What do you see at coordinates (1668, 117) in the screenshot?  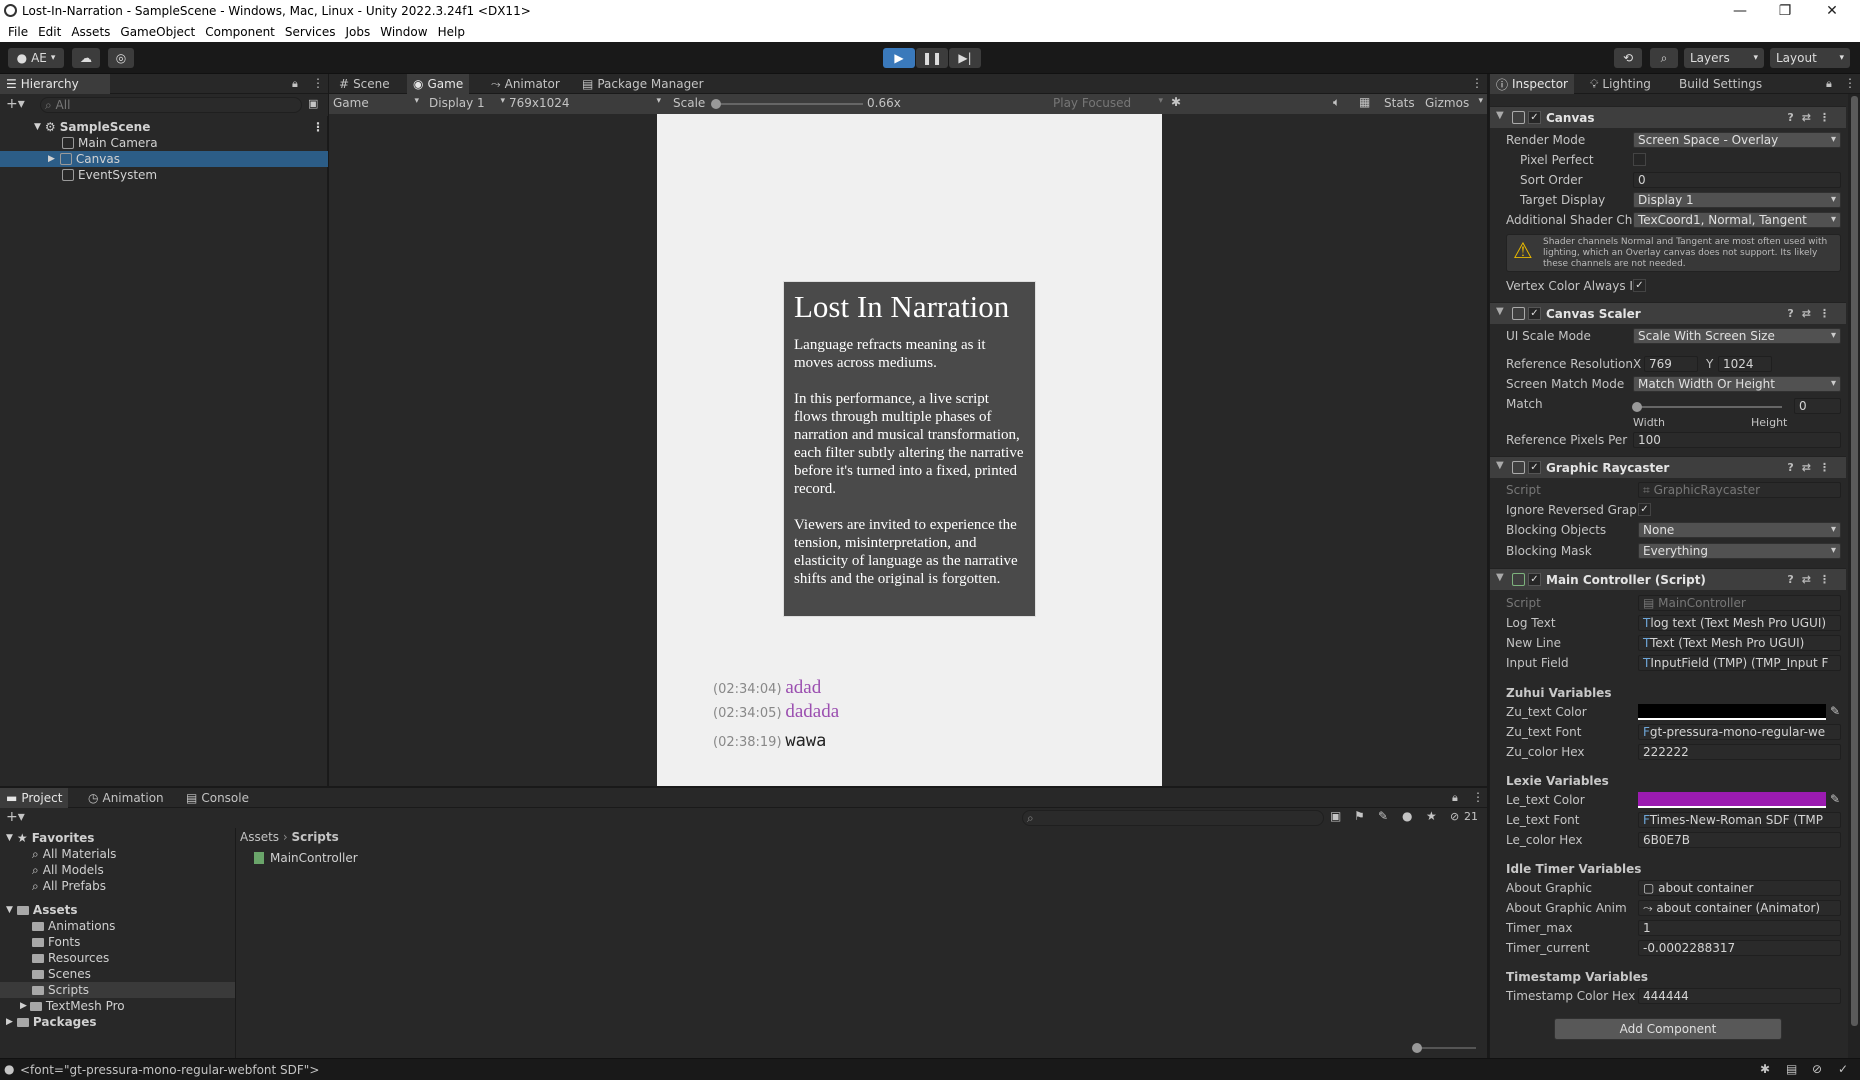 I see `canvas-component-header: ▼ ✓ Canvas ?⇄⋮` at bounding box center [1668, 117].